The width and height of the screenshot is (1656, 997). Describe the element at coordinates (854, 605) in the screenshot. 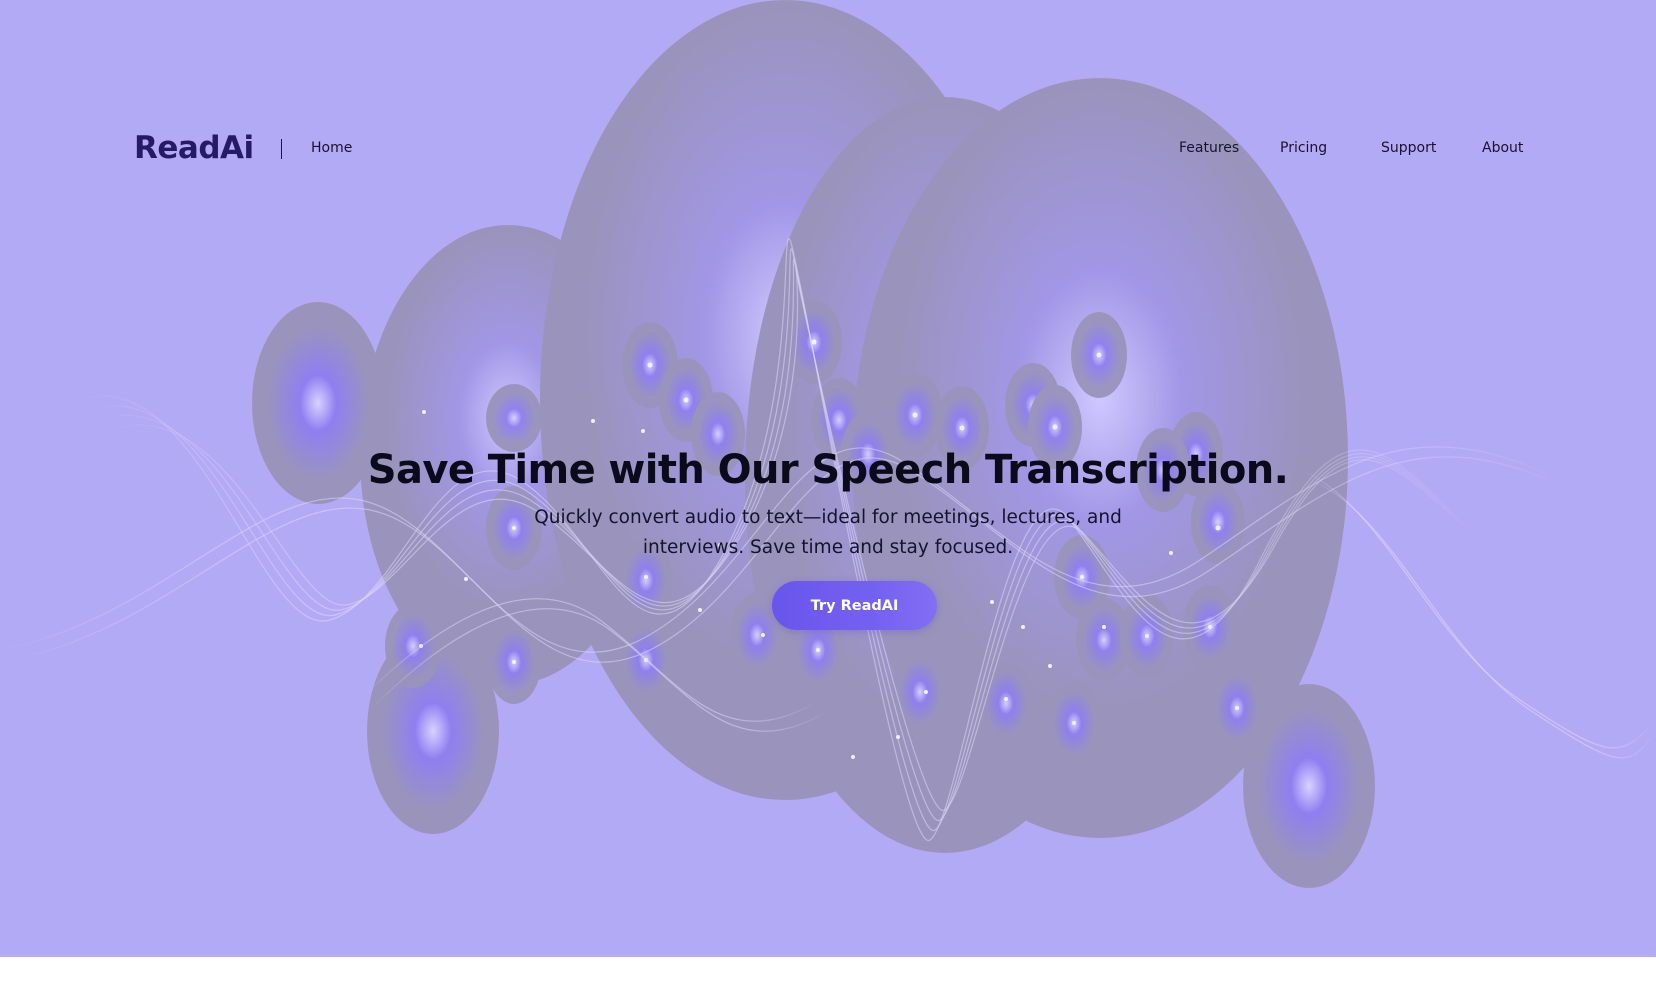

I see `try-readai-button: Try ReadAI` at that location.